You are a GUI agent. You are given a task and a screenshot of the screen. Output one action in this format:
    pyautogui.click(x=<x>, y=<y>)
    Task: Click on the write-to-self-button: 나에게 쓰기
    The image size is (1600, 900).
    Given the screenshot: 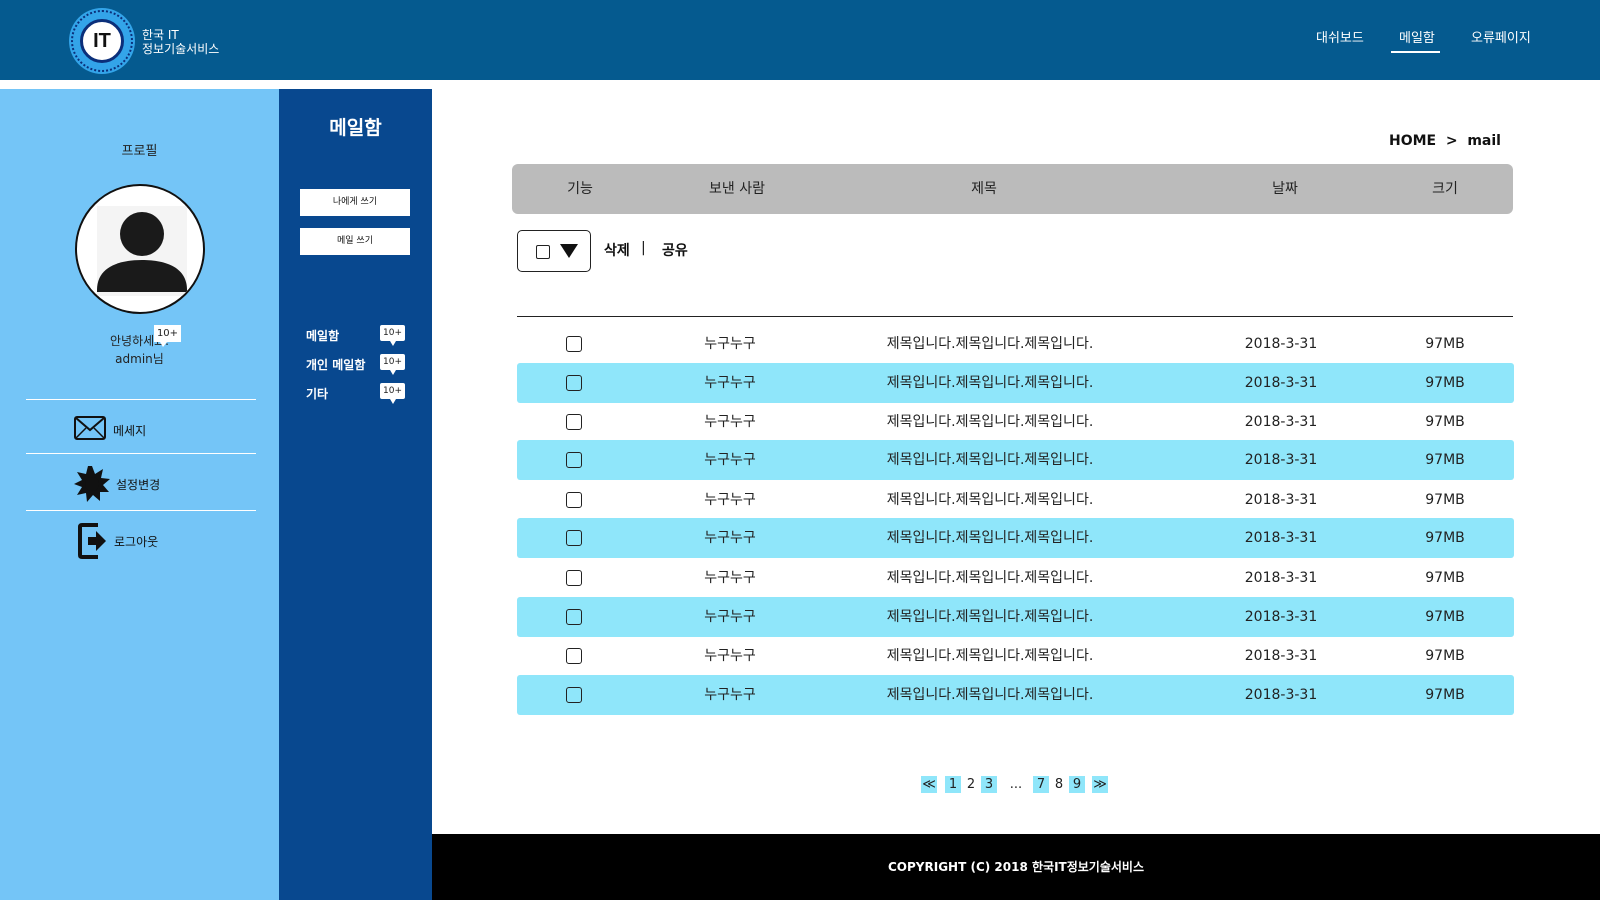 What is the action you would take?
    pyautogui.click(x=355, y=202)
    